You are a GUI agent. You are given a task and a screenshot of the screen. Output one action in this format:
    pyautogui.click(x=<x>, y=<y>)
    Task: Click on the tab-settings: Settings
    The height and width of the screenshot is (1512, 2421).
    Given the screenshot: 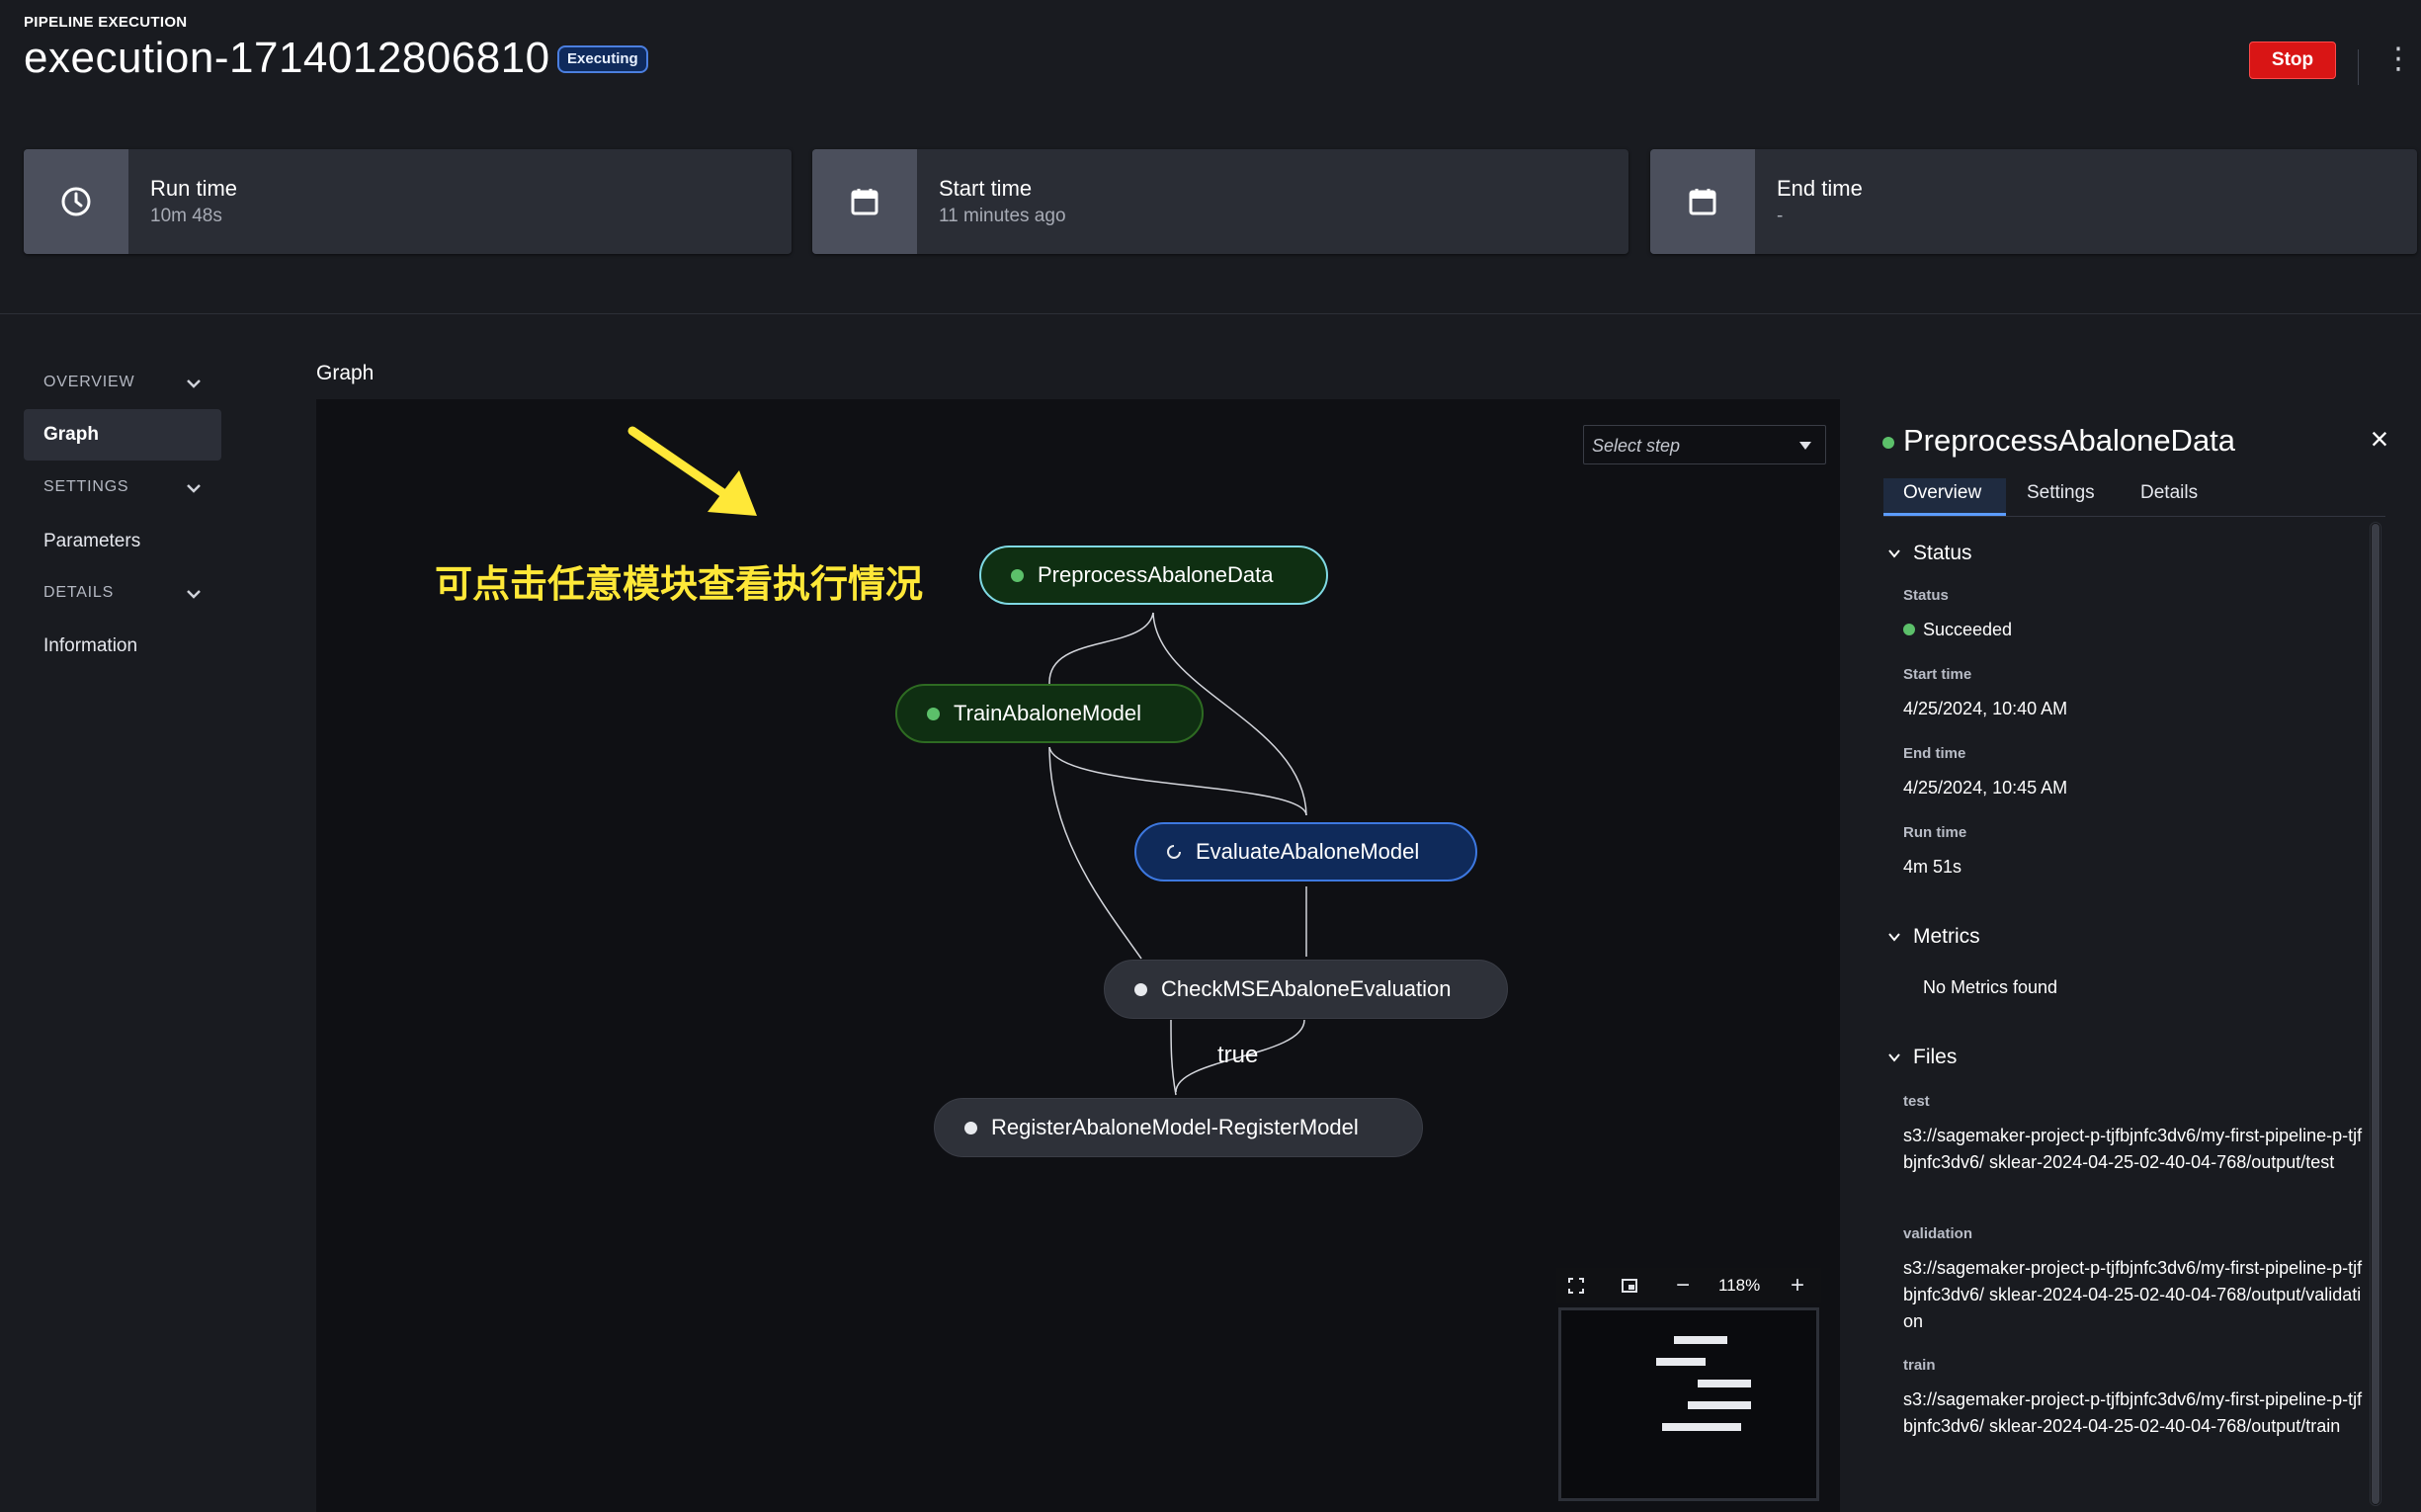 What is the action you would take?
    pyautogui.click(x=2061, y=493)
    